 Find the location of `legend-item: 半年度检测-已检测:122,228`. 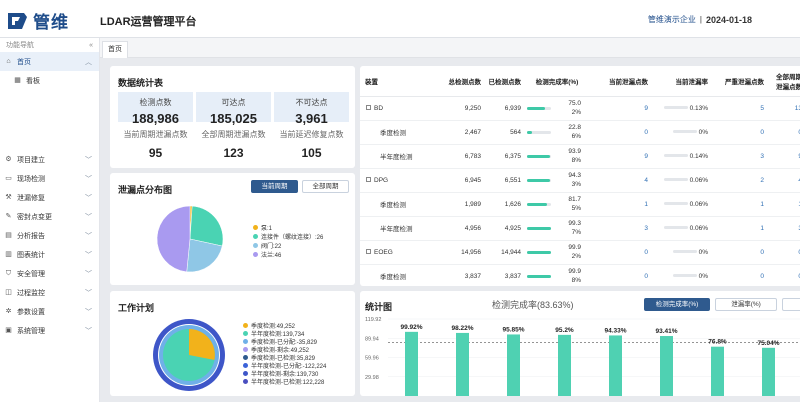

legend-item: 半年度检测-已检测:122,228 is located at coordinates (283, 381).